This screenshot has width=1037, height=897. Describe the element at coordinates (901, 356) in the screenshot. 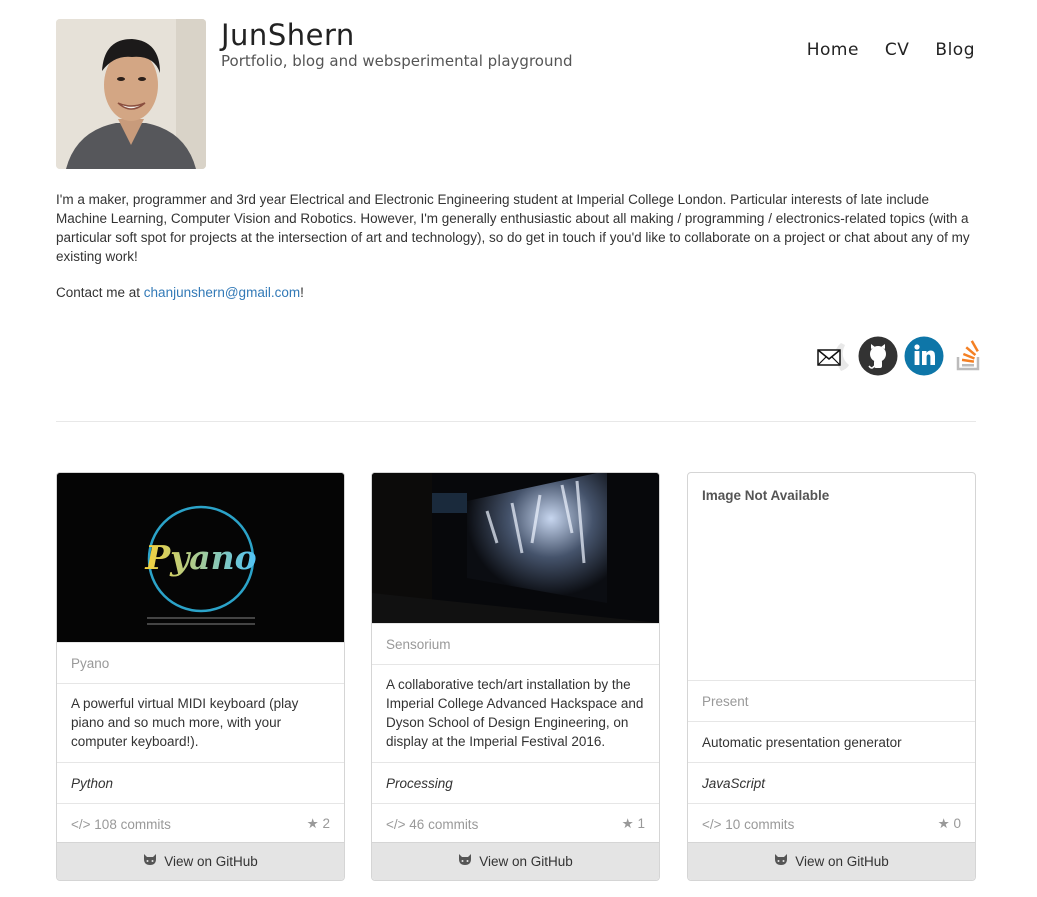

I see `social-links` at that location.